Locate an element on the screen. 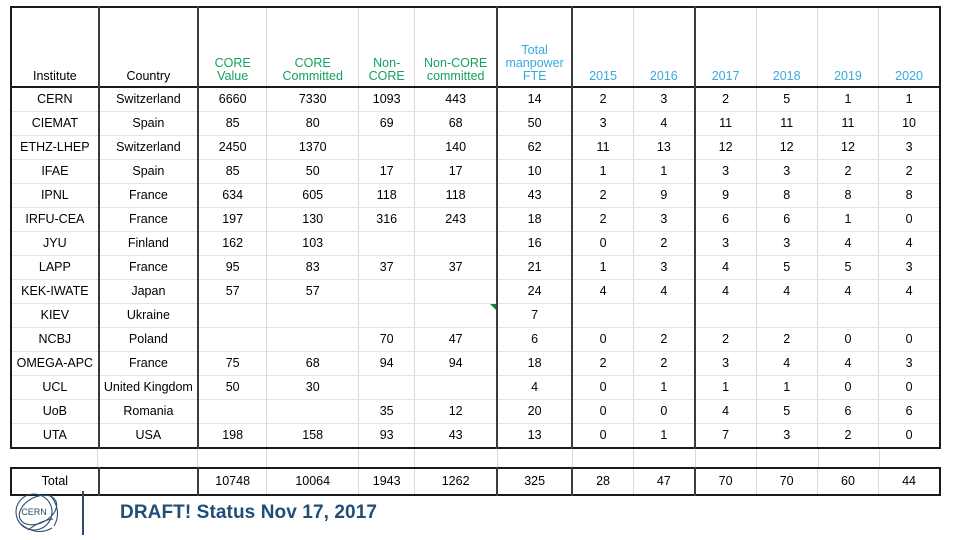 The width and height of the screenshot is (960, 540). cell-non_core: 35 is located at coordinates (386, 411).